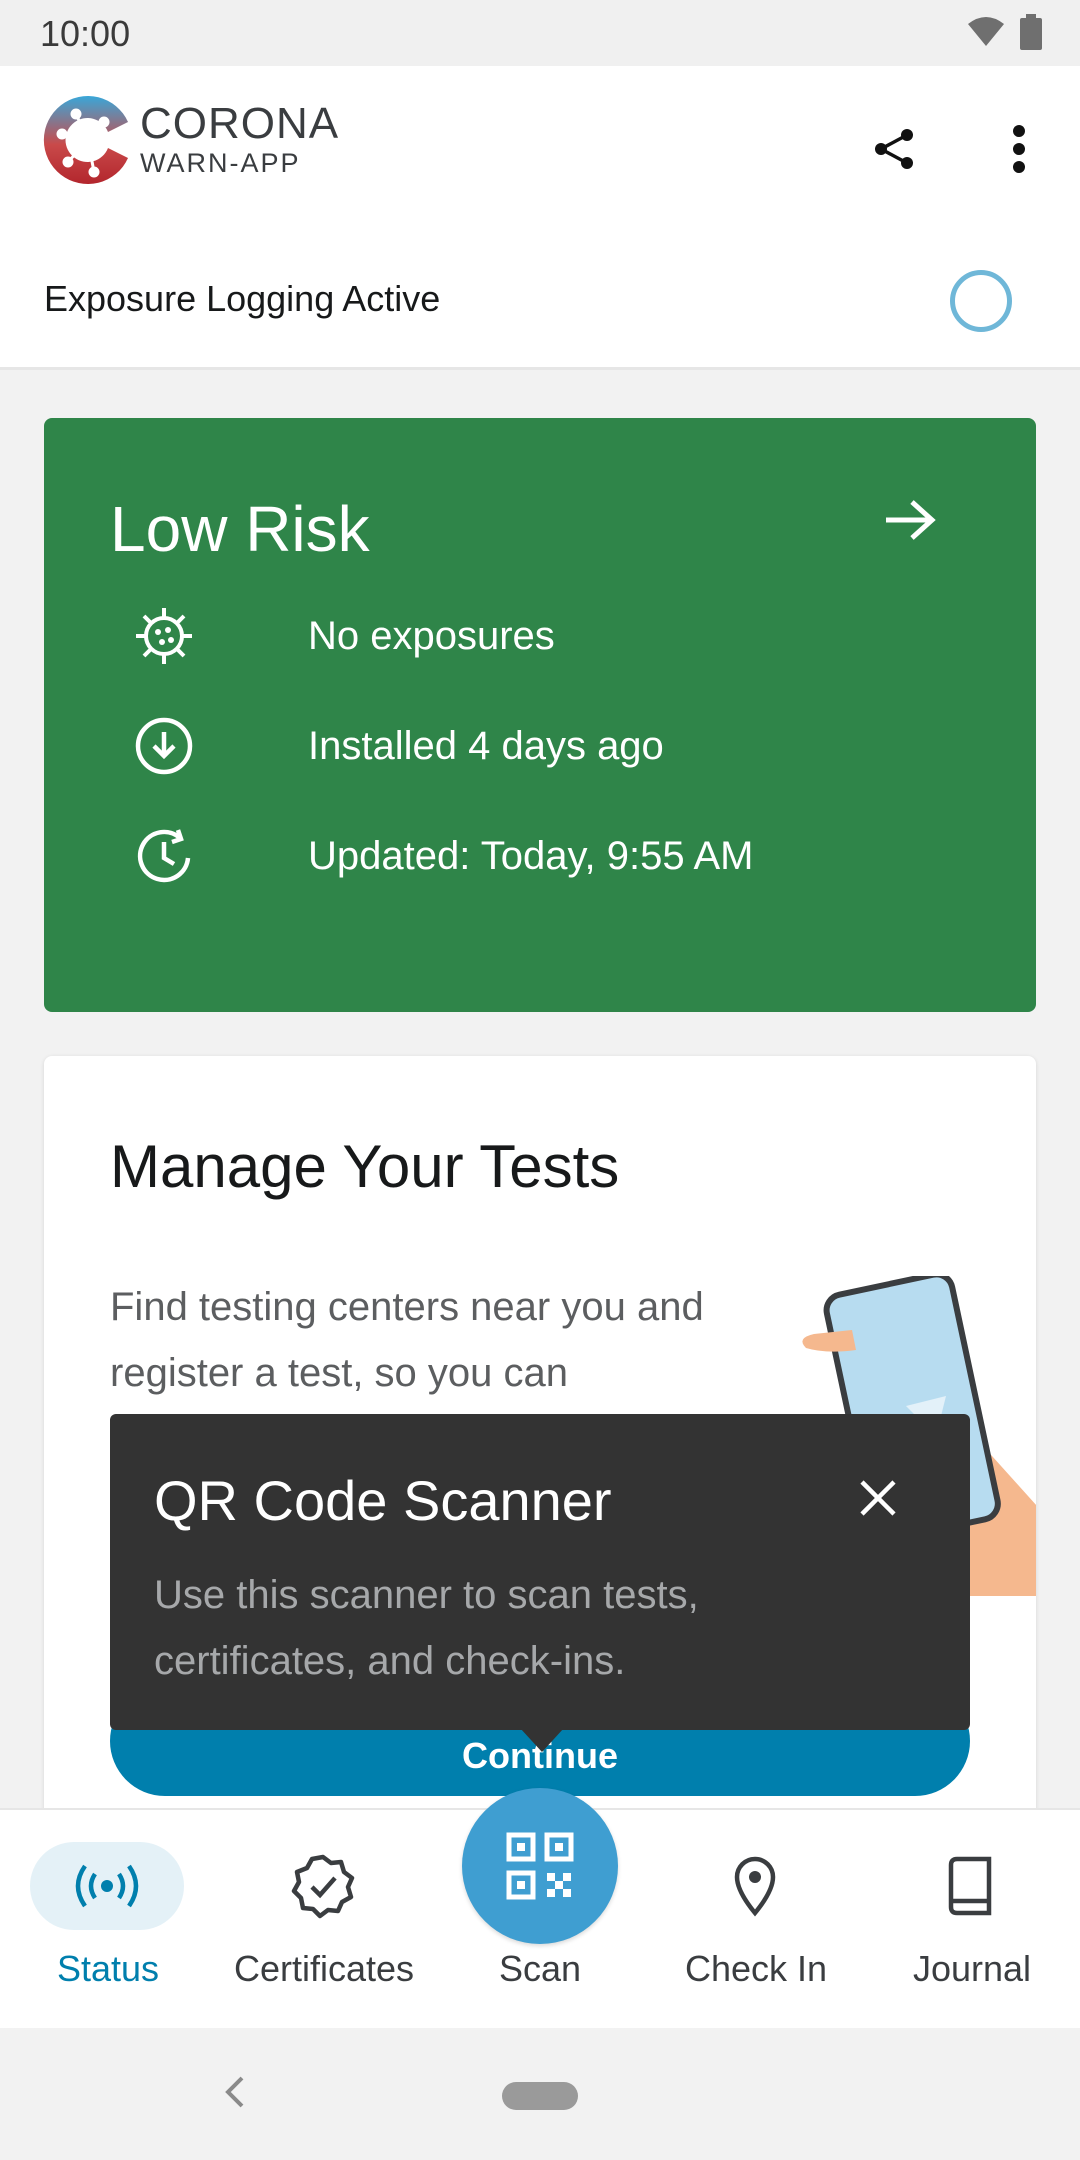 This screenshot has width=1080, height=2160. What do you see at coordinates (531, 856) in the screenshot?
I see `risk-row-text: Updated: Today, 9:55 AM` at bounding box center [531, 856].